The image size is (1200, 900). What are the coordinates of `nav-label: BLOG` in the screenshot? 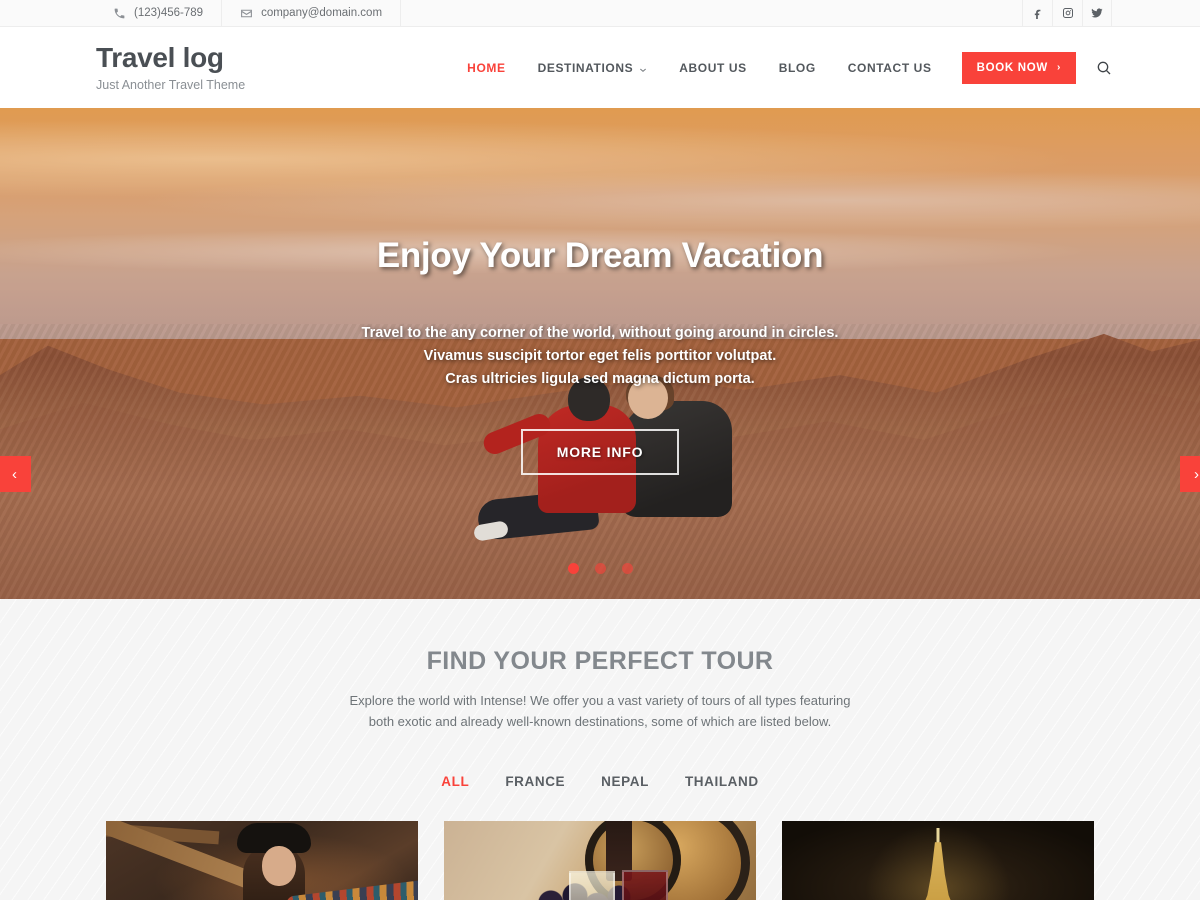 It's located at (797, 67).